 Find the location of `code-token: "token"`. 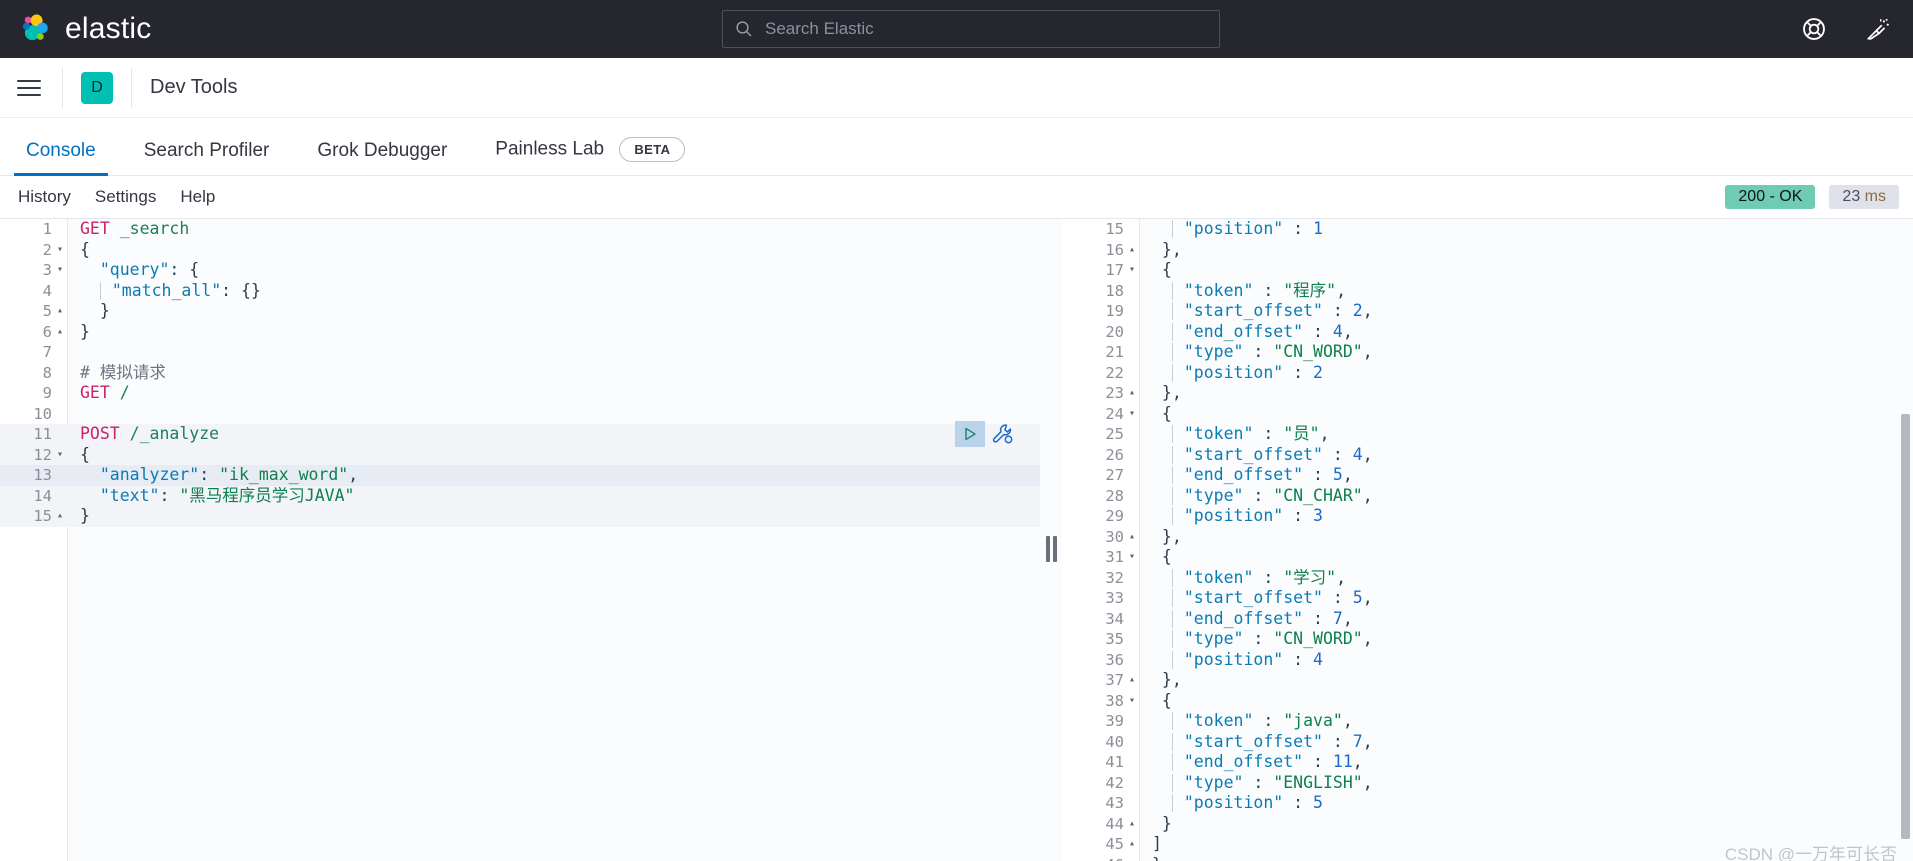

code-token: "token" is located at coordinates (1218, 577).